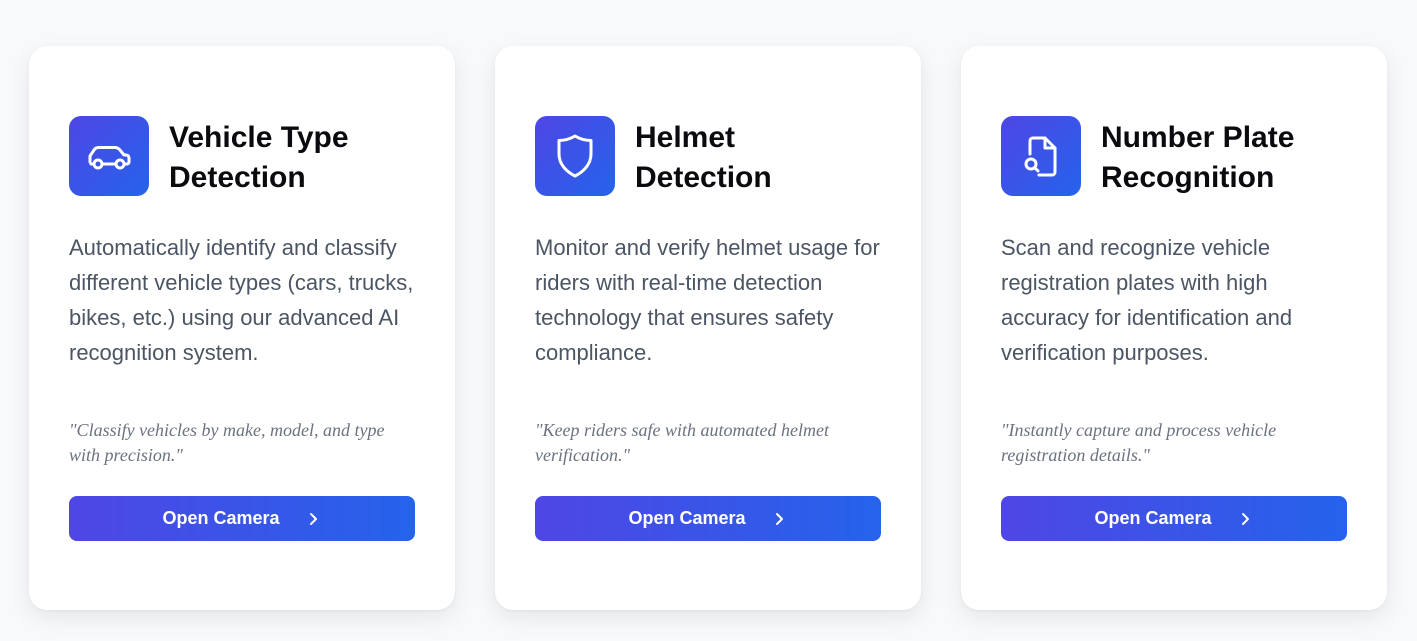 This screenshot has width=1417, height=641. I want to click on card-title-line1: Helmet, so click(685, 137).